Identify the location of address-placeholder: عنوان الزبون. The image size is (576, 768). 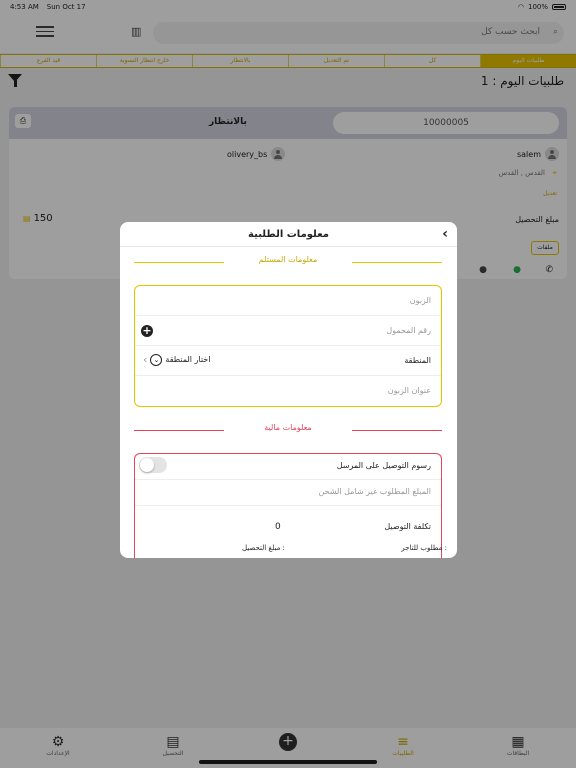
(409, 390).